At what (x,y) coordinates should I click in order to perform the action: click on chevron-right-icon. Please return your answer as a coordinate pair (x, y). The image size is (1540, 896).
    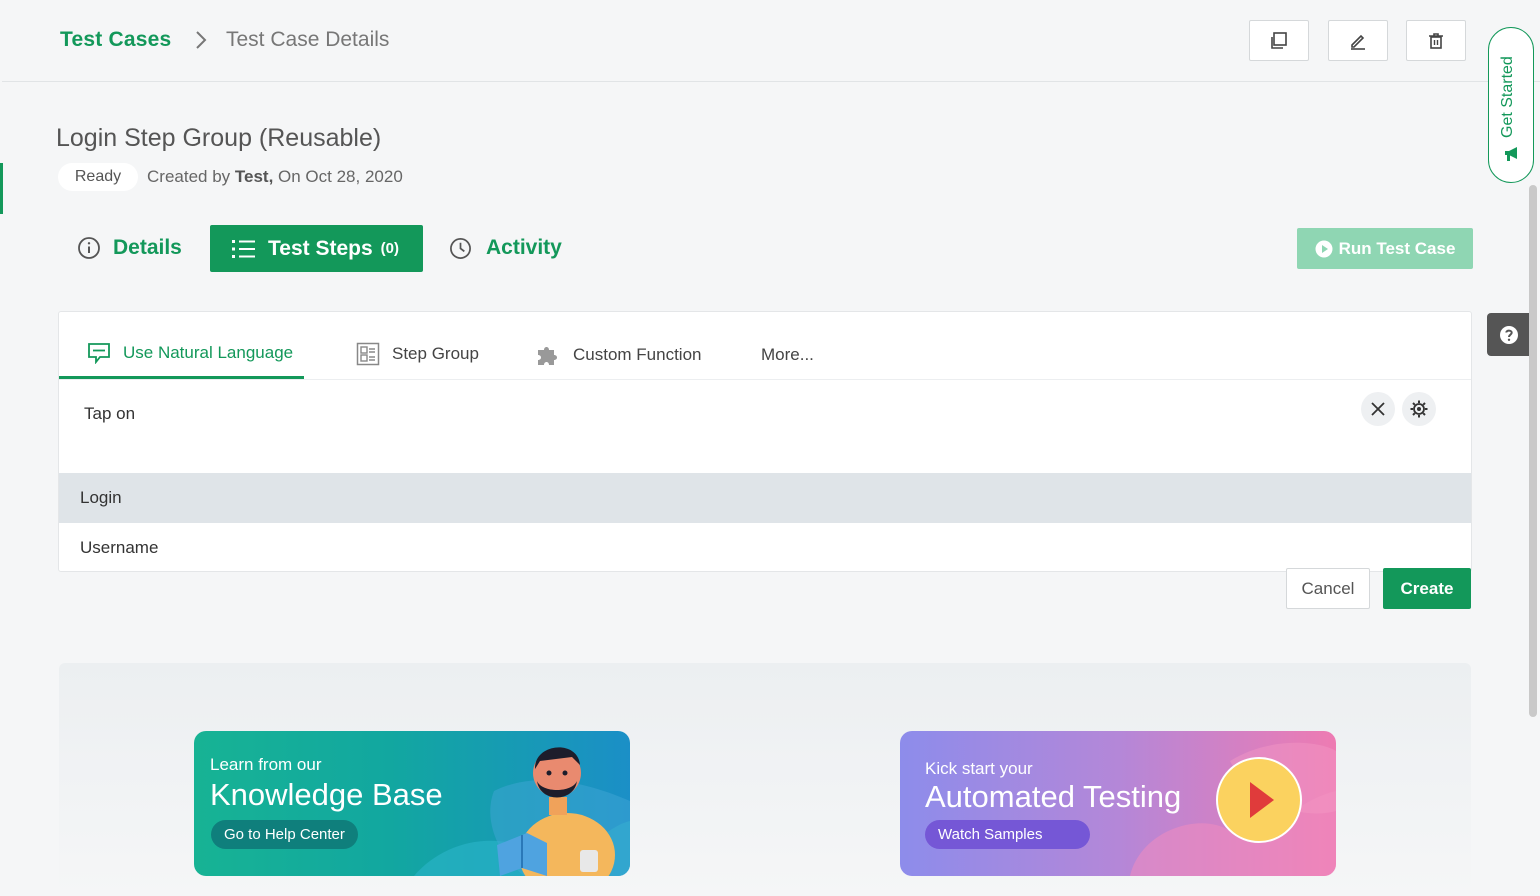
    Looking at the image, I should click on (201, 40).